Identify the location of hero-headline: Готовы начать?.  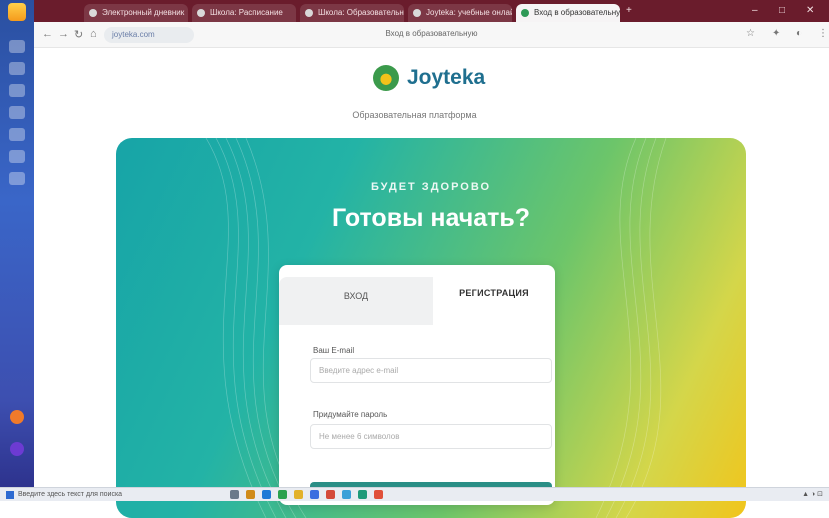
(431, 218).